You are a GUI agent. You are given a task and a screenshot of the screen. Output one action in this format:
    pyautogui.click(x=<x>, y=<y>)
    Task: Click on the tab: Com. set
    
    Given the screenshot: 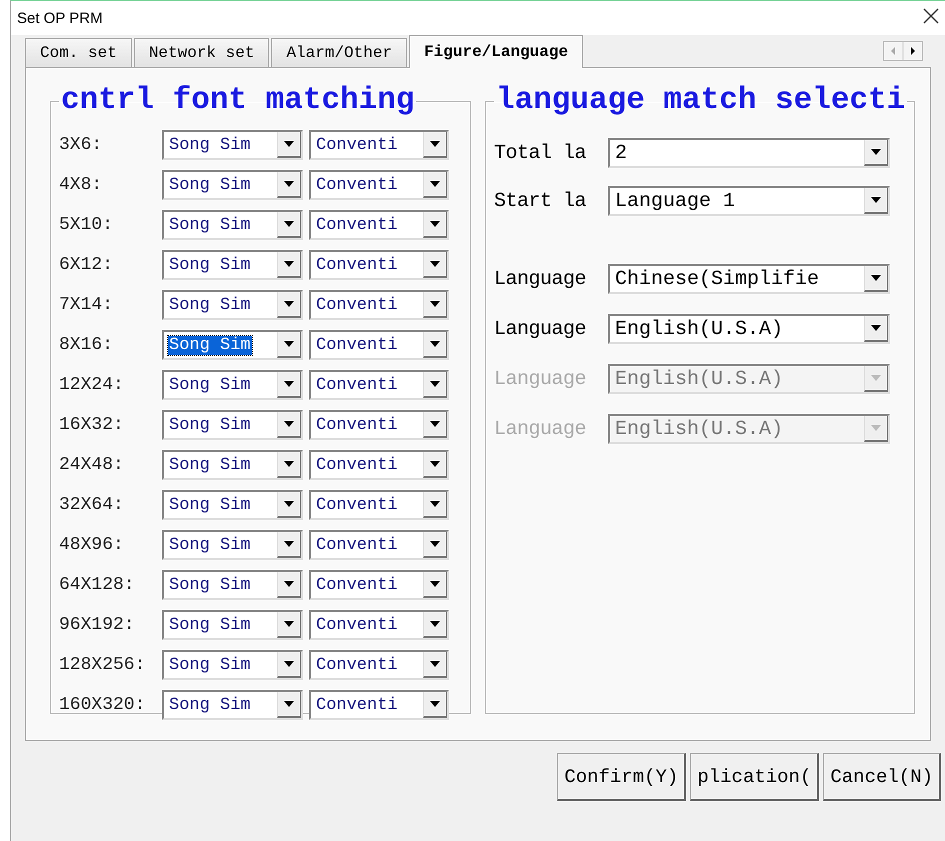 What is the action you would take?
    pyautogui.click(x=78, y=52)
    